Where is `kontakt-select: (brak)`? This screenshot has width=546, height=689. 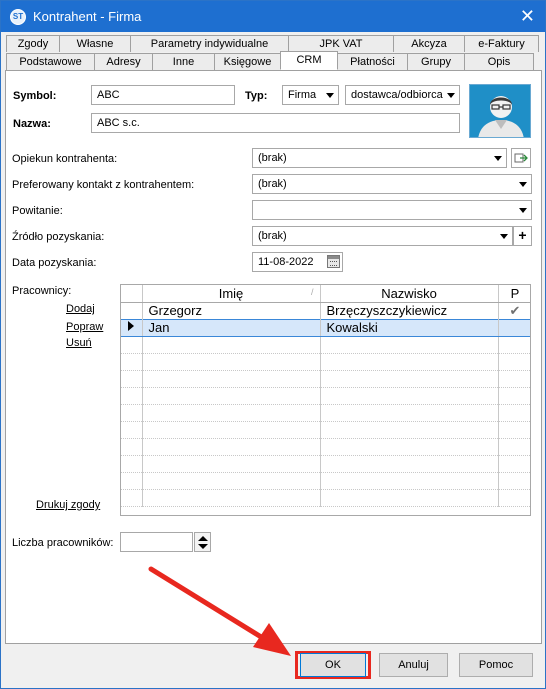
kontakt-select: (brak) is located at coordinates (392, 184).